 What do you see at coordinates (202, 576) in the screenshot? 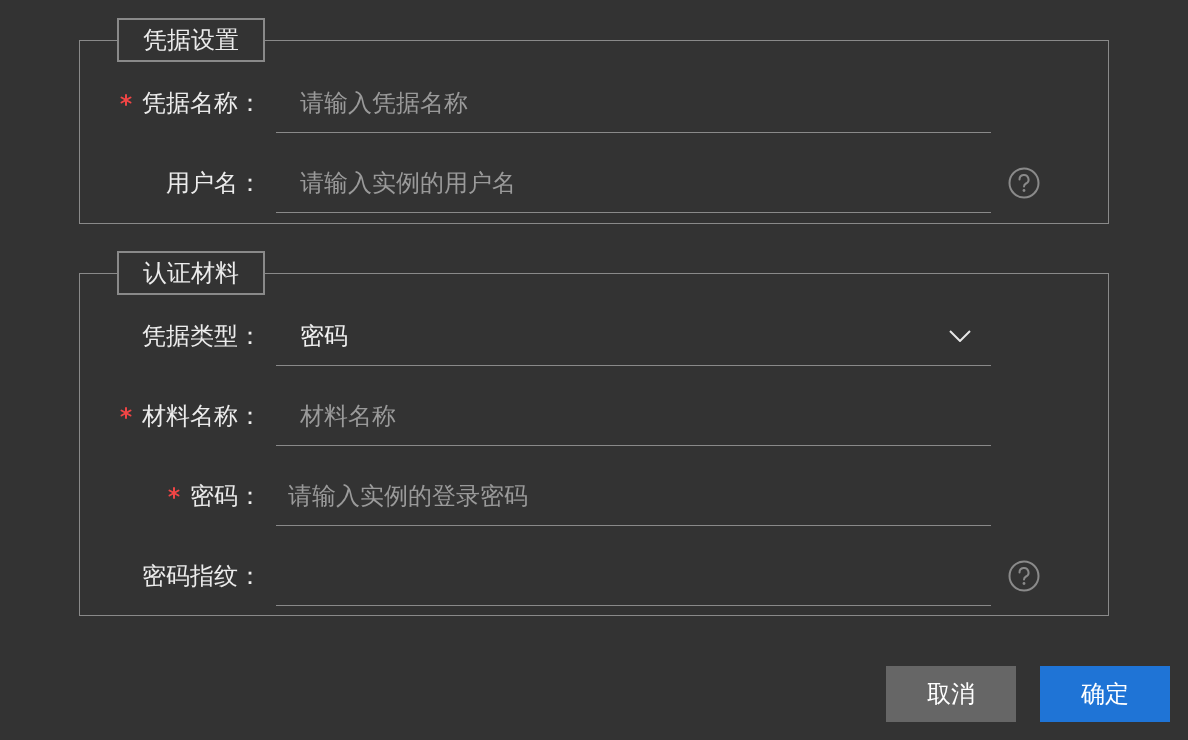
I see `field-label: 密码指纹：` at bounding box center [202, 576].